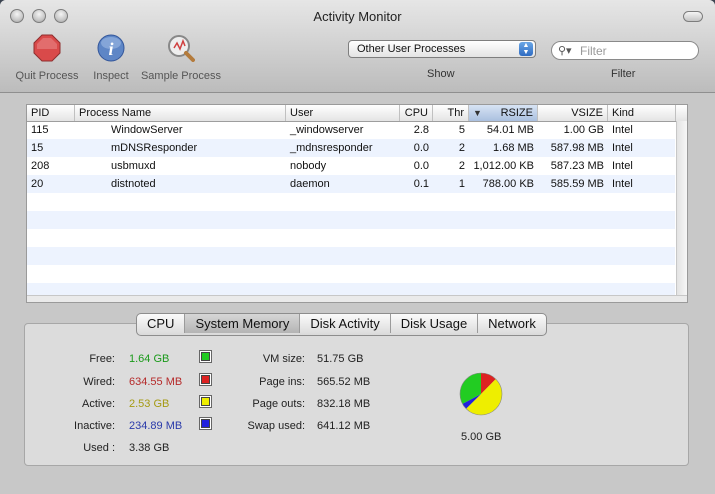 The height and width of the screenshot is (494, 715). I want to click on page-outs-value: 832.18 MB, so click(344, 404).